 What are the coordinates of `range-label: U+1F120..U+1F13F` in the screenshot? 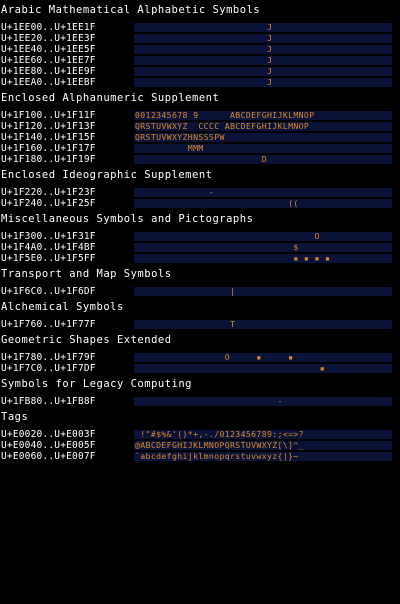 It's located at (48, 126).